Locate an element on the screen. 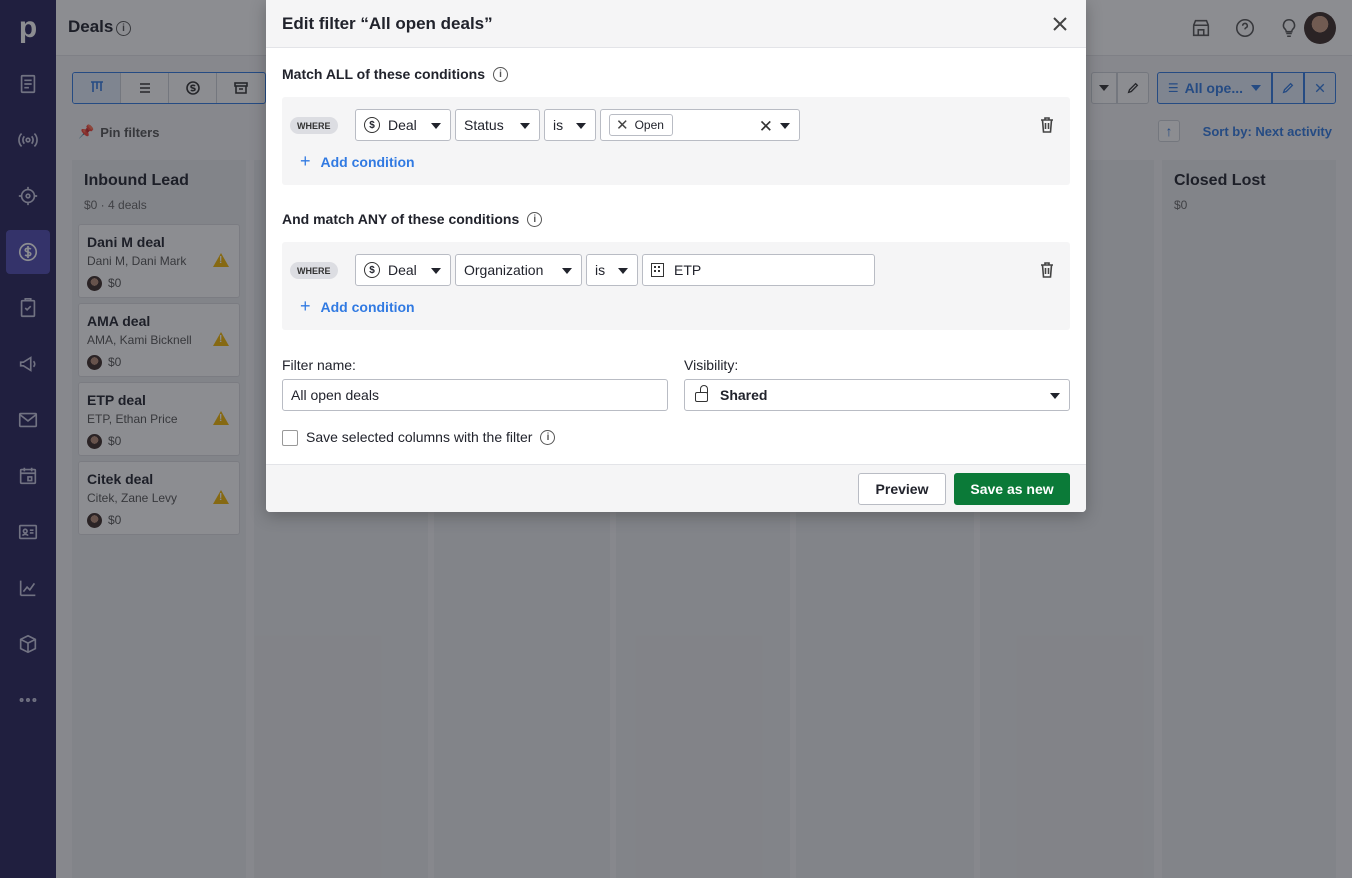  organization-value: ETP is located at coordinates (688, 270).